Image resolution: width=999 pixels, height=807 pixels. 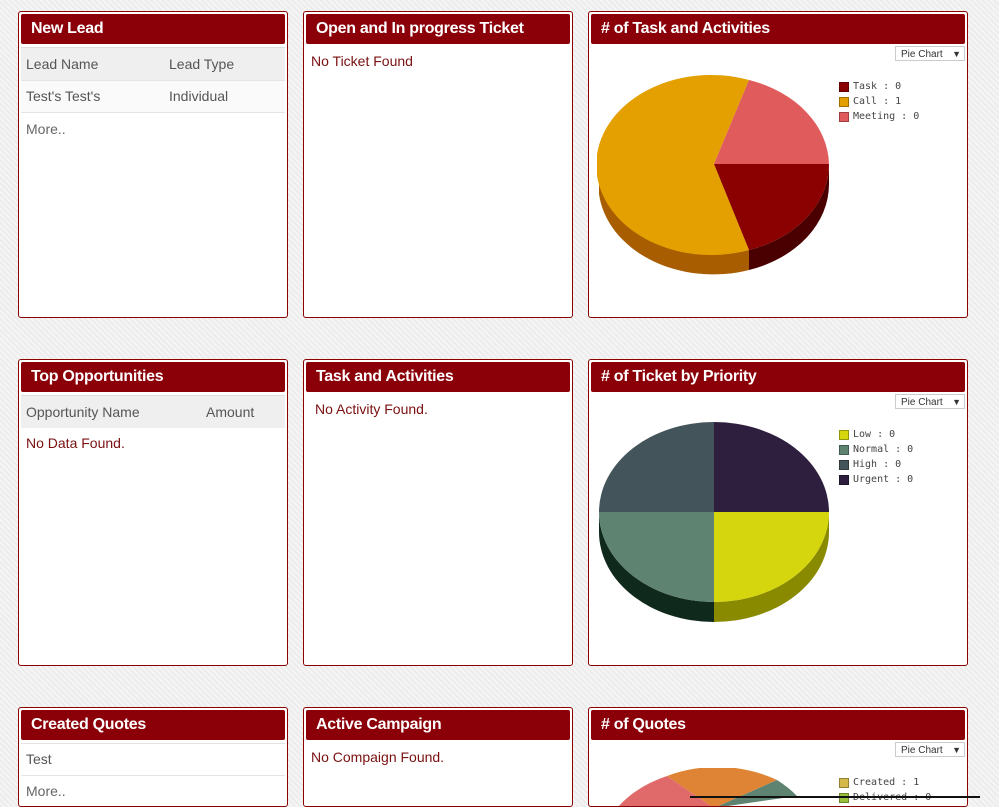 I want to click on legend-item-normal: Normal : 0, so click(x=876, y=449).